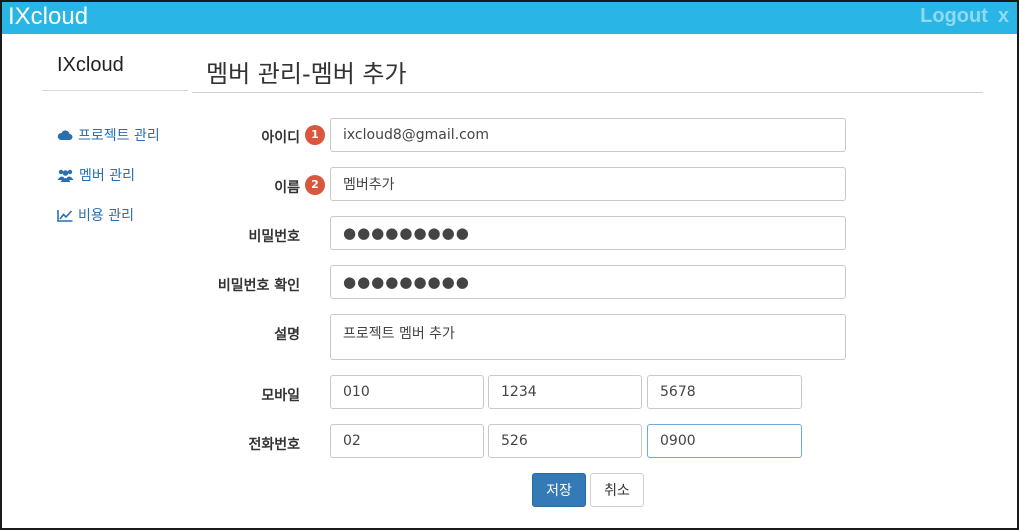 The width and height of the screenshot is (1019, 530). I want to click on mobile-label: 모바일, so click(280, 396).